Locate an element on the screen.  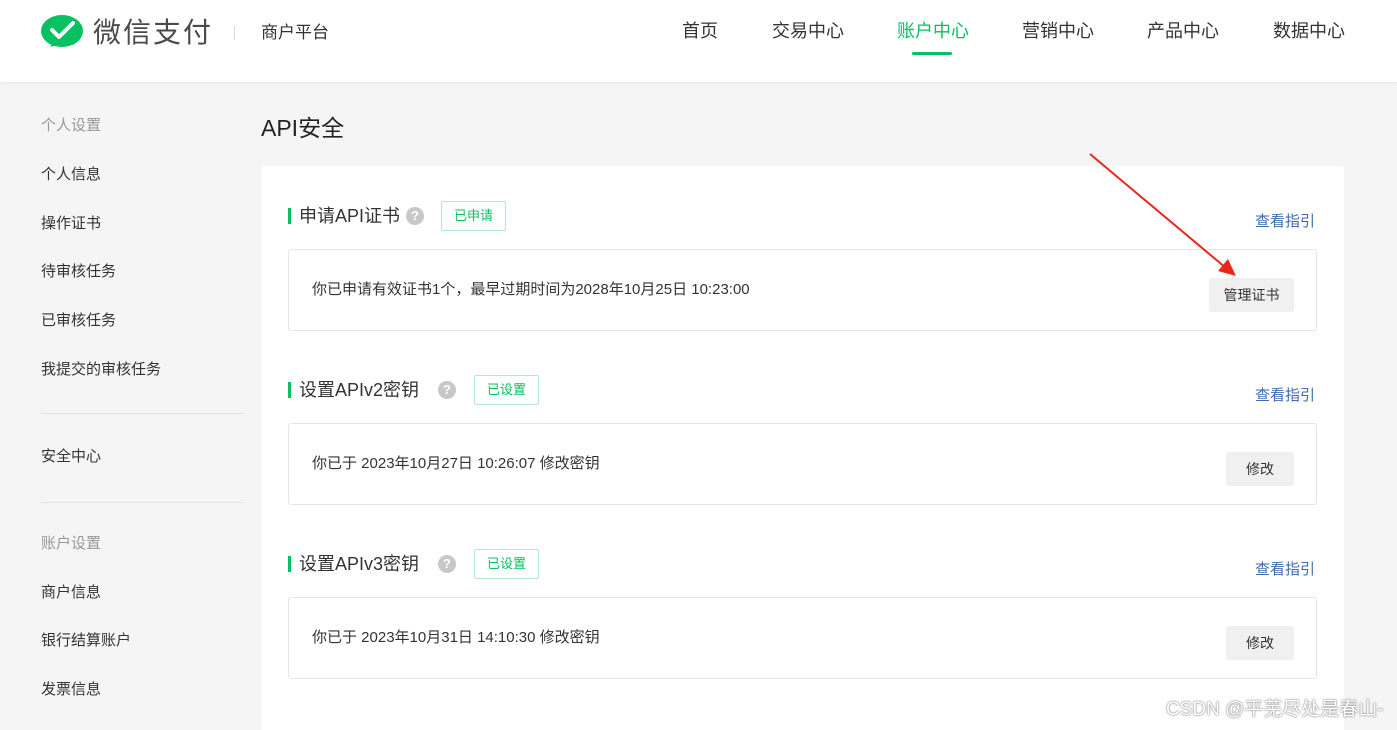
sidebar-item-operation-cert: 操作证书 is located at coordinates (71, 224).